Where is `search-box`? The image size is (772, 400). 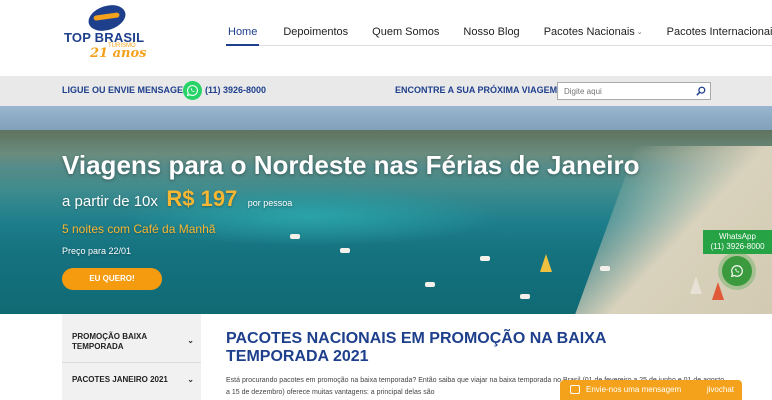 search-box is located at coordinates (634, 91).